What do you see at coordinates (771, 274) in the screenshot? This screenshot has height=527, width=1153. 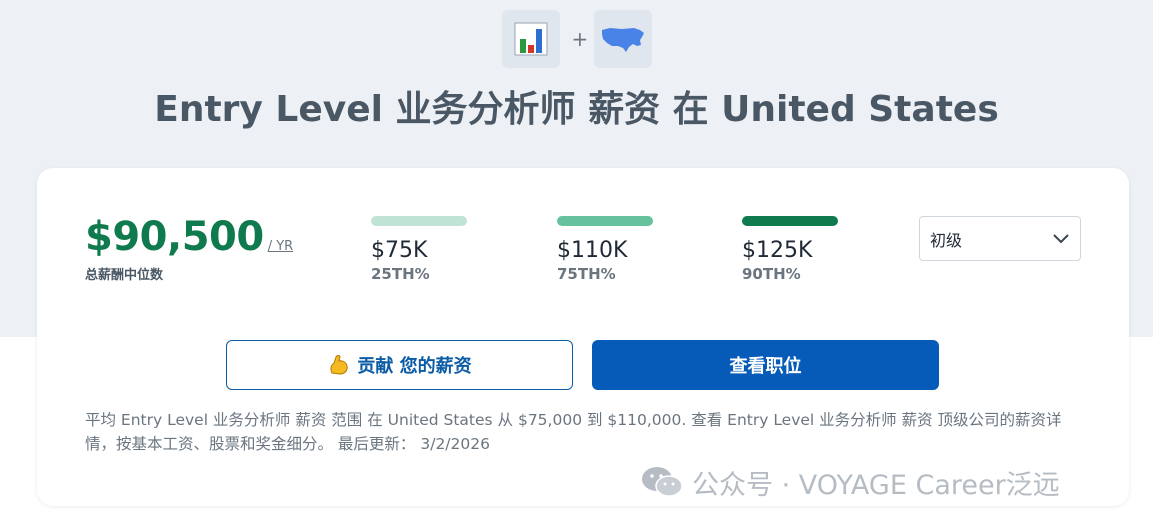 I see `percentile-label: 90TH%` at bounding box center [771, 274].